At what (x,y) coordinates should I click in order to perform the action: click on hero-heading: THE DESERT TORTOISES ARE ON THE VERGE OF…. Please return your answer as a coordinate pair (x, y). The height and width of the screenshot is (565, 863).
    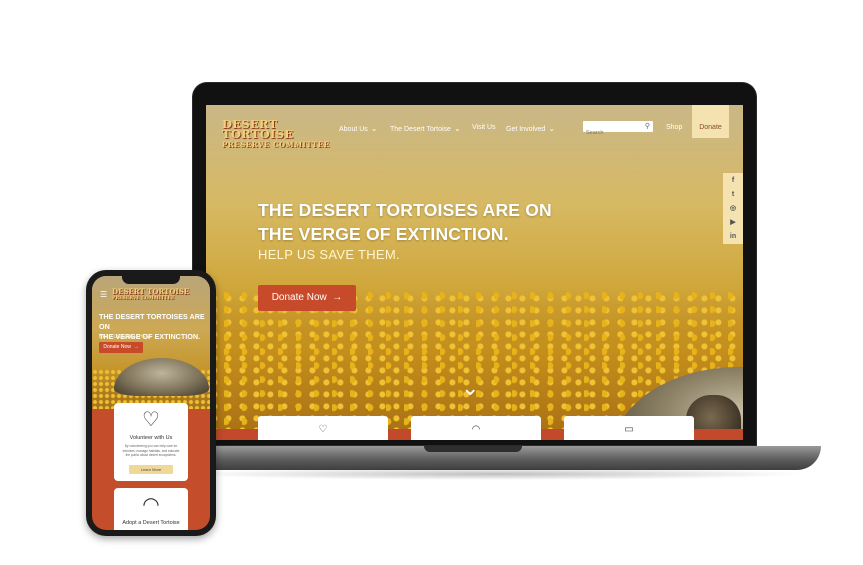
    Looking at the image, I should click on (418, 222).